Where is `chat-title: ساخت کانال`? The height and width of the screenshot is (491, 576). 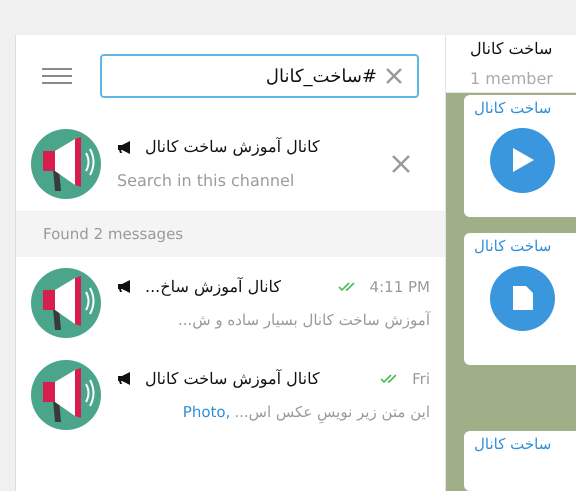 chat-title: ساخت کانال is located at coordinates (512, 49).